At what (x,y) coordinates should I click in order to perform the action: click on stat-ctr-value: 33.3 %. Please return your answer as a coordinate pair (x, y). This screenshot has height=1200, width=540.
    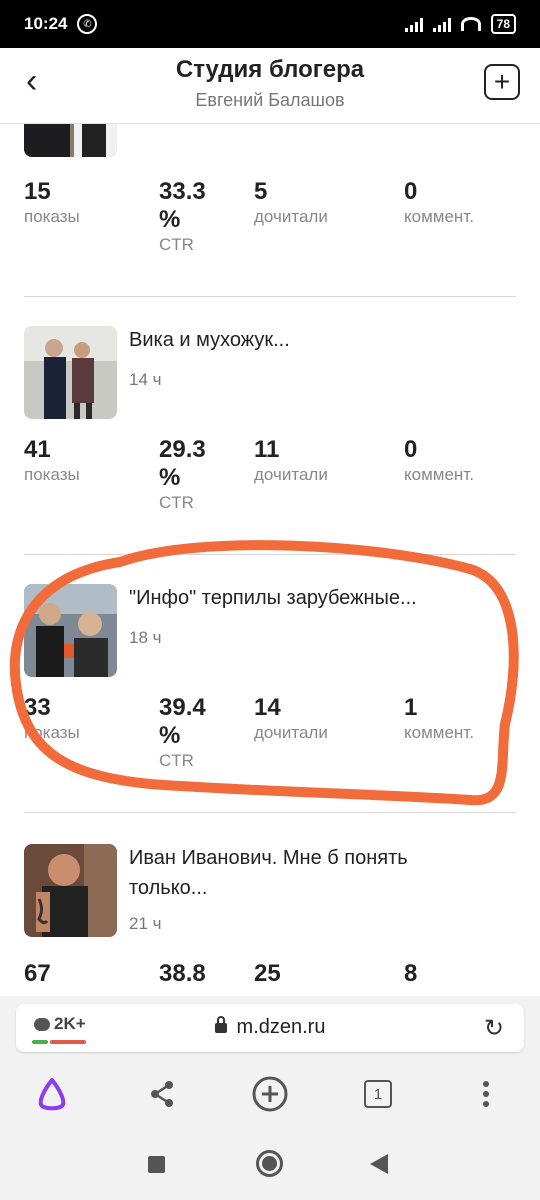
    Looking at the image, I should click on (182, 205).